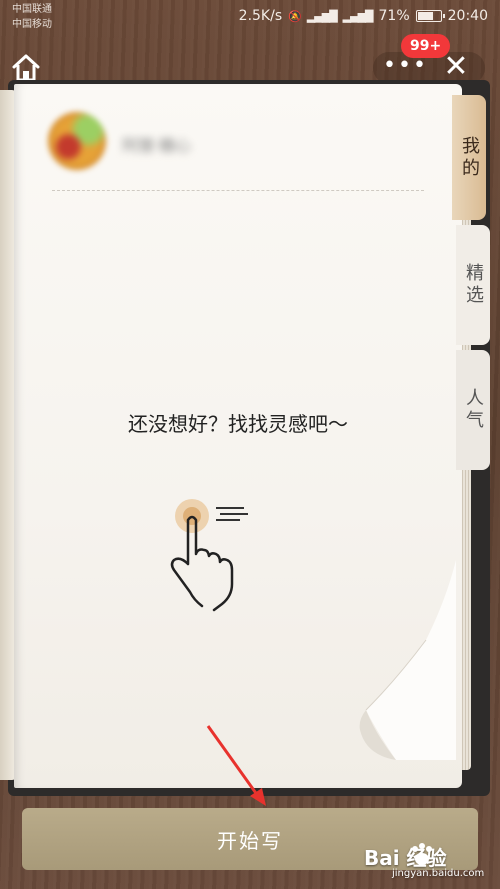 The image size is (500, 889). What do you see at coordinates (430, 16) in the screenshot?
I see `battery-icon` at bounding box center [430, 16].